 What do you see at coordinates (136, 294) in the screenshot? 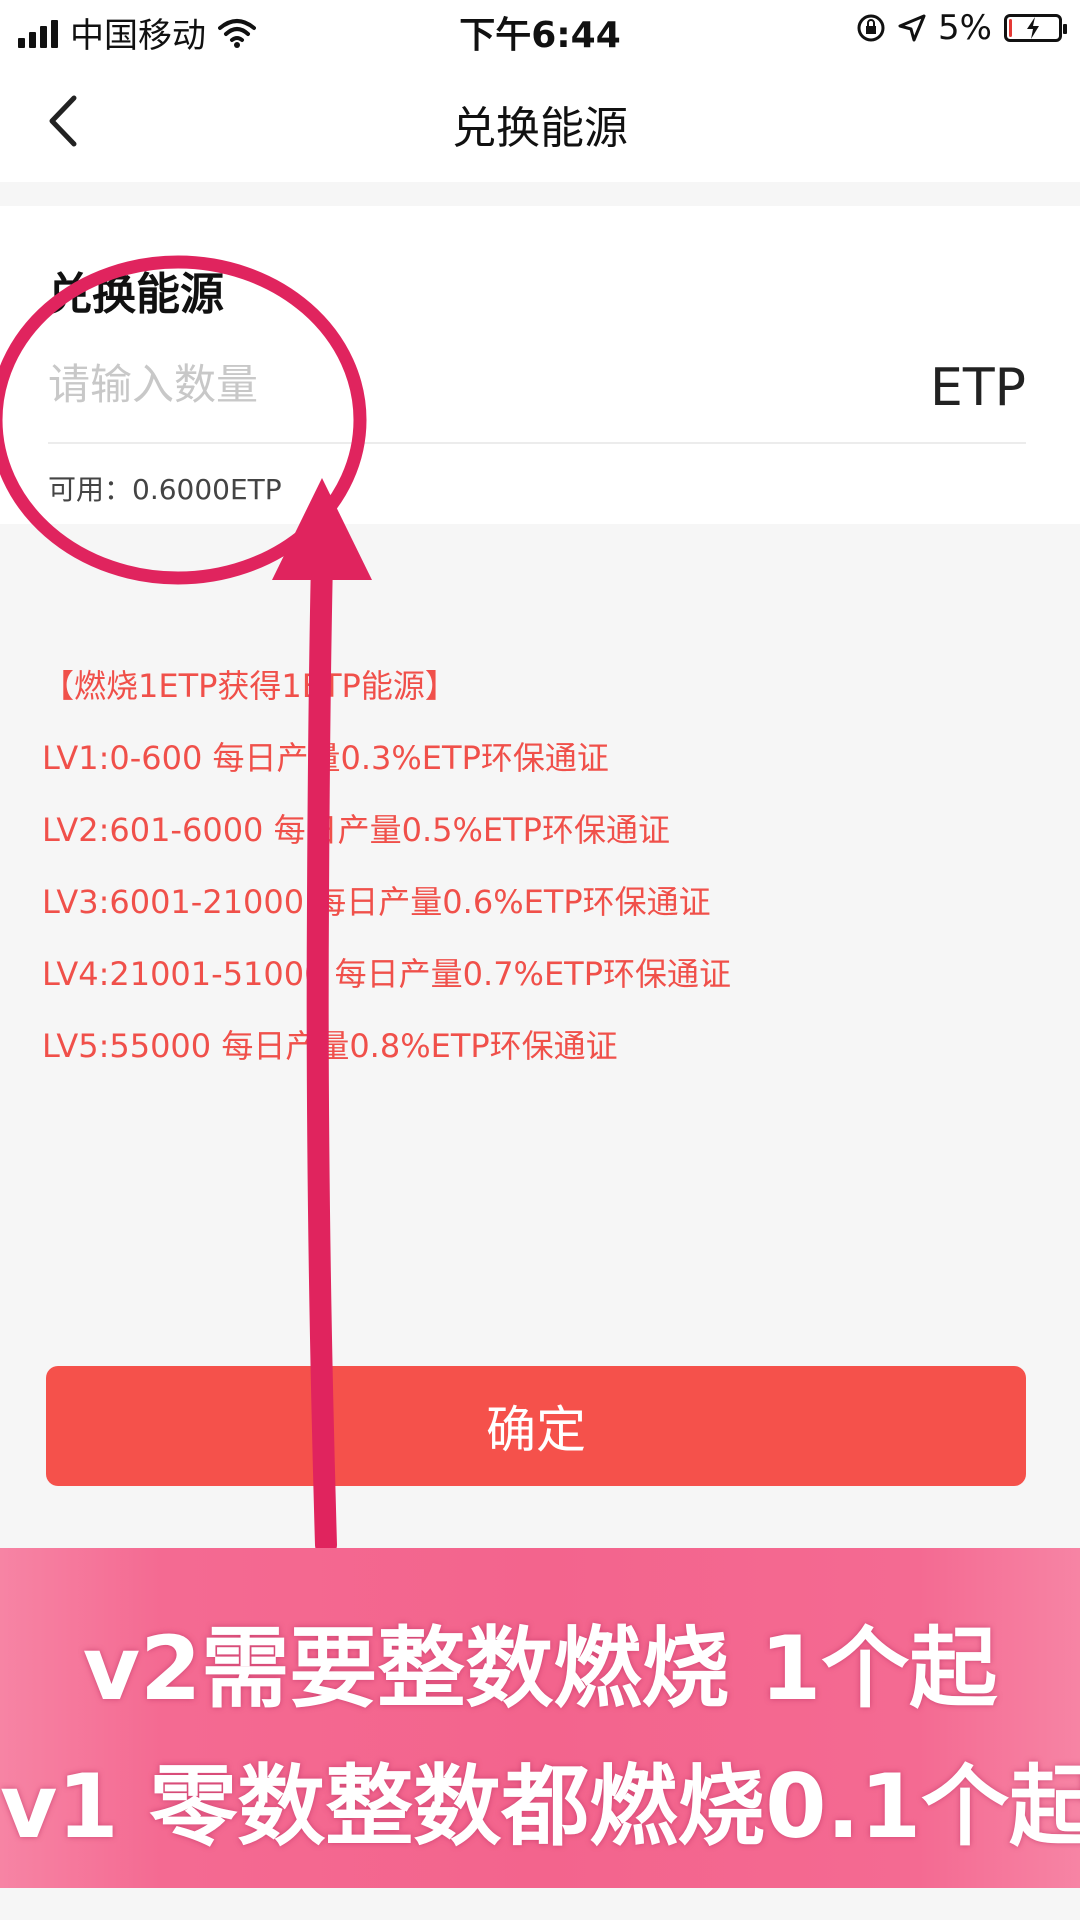
I see `form-label: 兑换能源` at bounding box center [136, 294].